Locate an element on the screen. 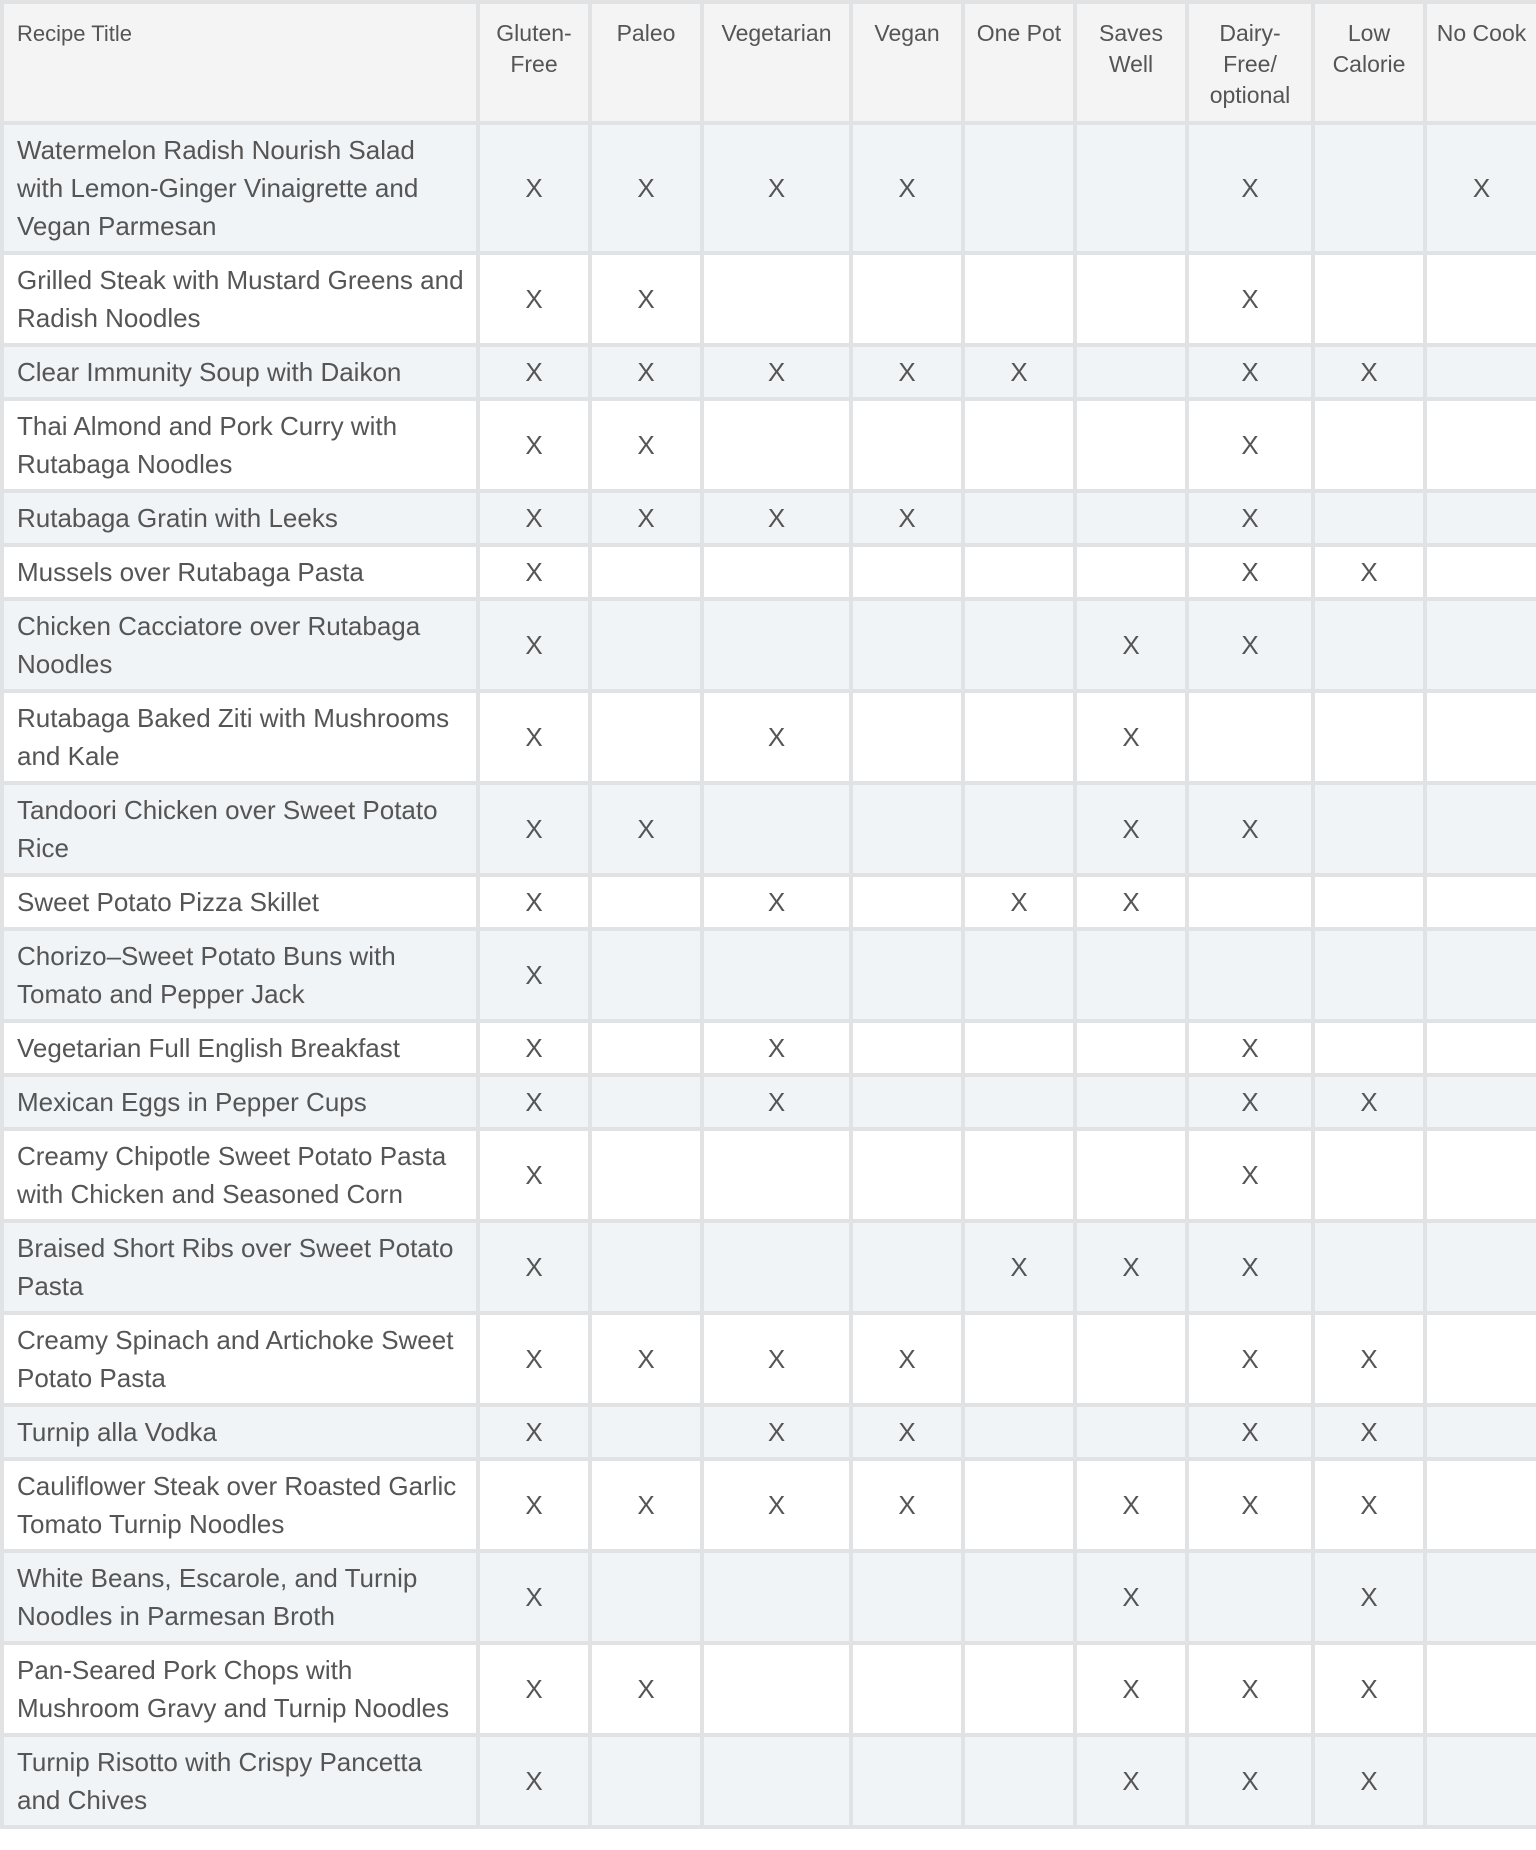 This screenshot has width=1536, height=1850. recipe-title-cell: Chicken Cacciatore over Rutabaga Noodles is located at coordinates (240, 645).